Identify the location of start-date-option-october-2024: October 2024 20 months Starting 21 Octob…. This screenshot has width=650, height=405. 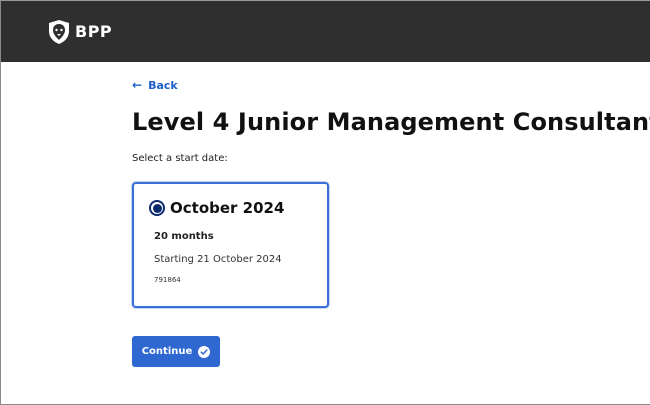
(230, 245).